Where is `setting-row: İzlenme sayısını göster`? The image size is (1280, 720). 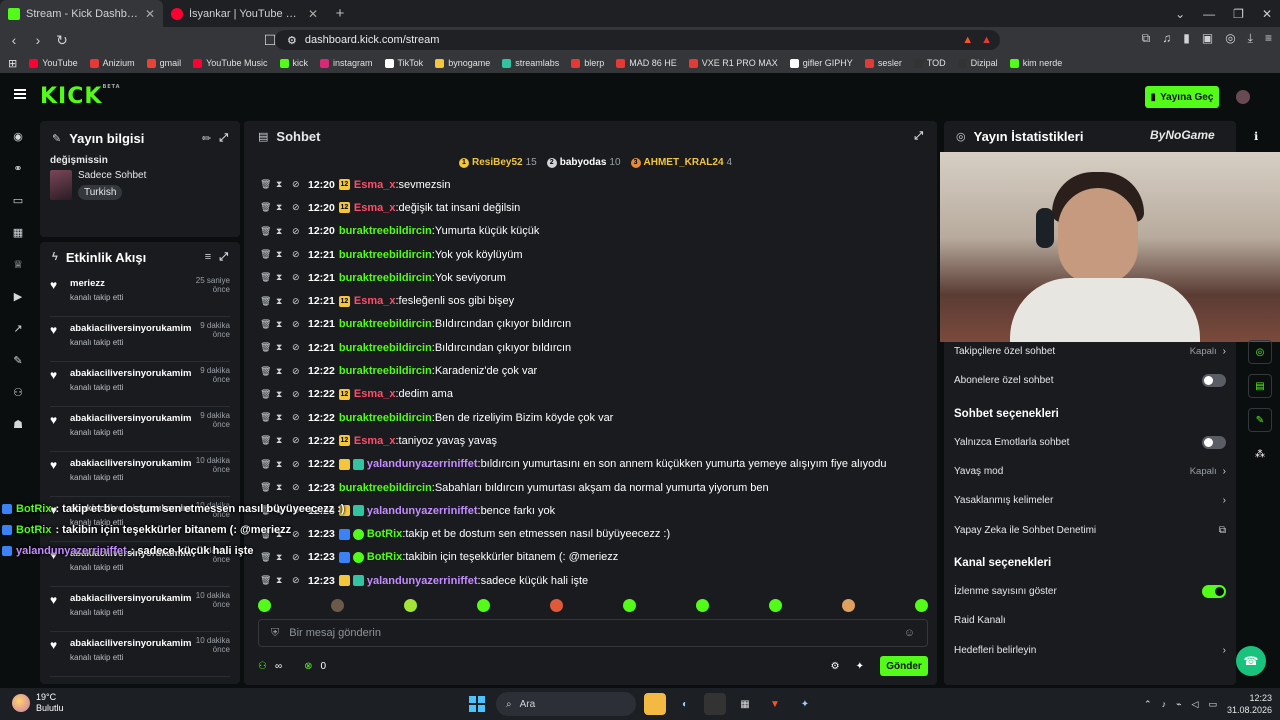
setting-row: İzlenme sayısını göster is located at coordinates (1090, 591).